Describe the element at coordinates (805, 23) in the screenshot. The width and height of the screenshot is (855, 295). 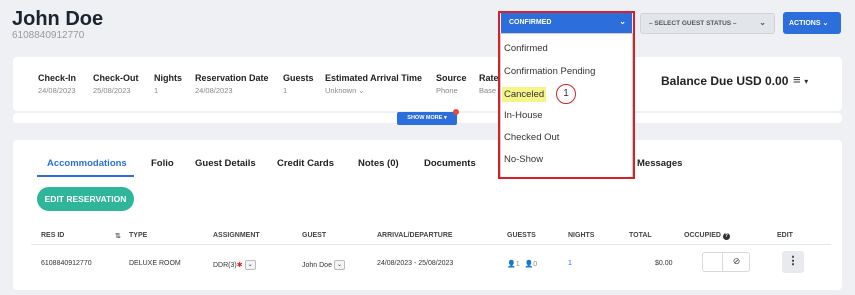
I see `actions-label: ACTIONS` at that location.